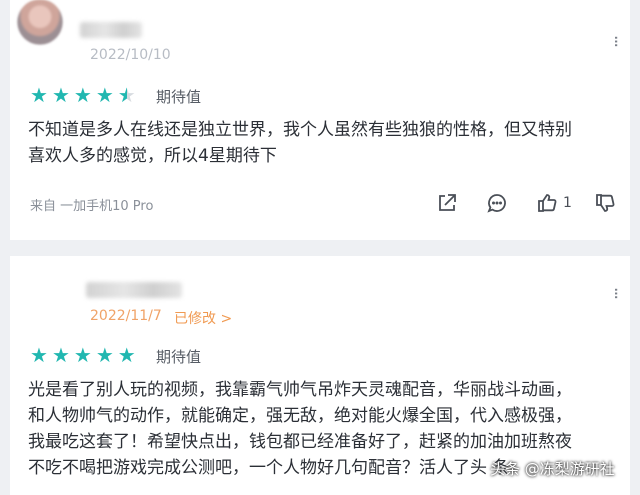  What do you see at coordinates (300, 390) in the screenshot?
I see `review-text-line: 光是看了别人玩的视频，我靠霸气帅气吊炸天灵魂配音，华丽战斗动画，` at bounding box center [300, 390].